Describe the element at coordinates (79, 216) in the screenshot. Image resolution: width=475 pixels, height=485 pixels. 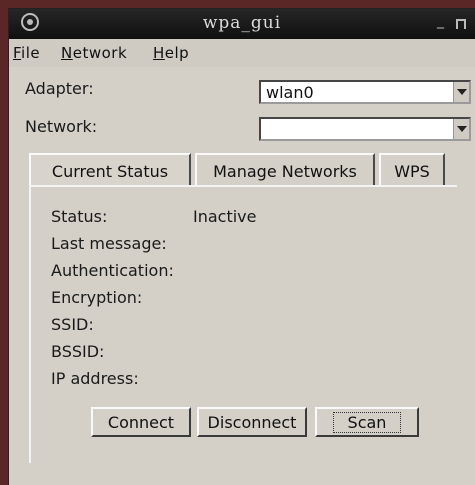
I see `status-label: Status:` at that location.